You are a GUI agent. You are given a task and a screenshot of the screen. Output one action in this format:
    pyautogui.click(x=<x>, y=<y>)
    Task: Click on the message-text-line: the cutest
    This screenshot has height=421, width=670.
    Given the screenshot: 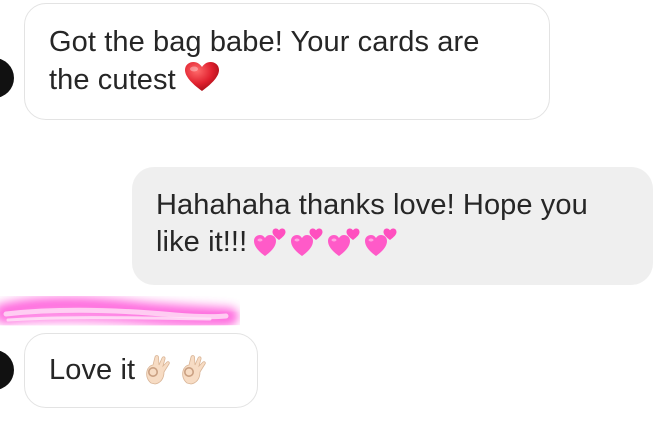 What is the action you would take?
    pyautogui.click(x=288, y=82)
    